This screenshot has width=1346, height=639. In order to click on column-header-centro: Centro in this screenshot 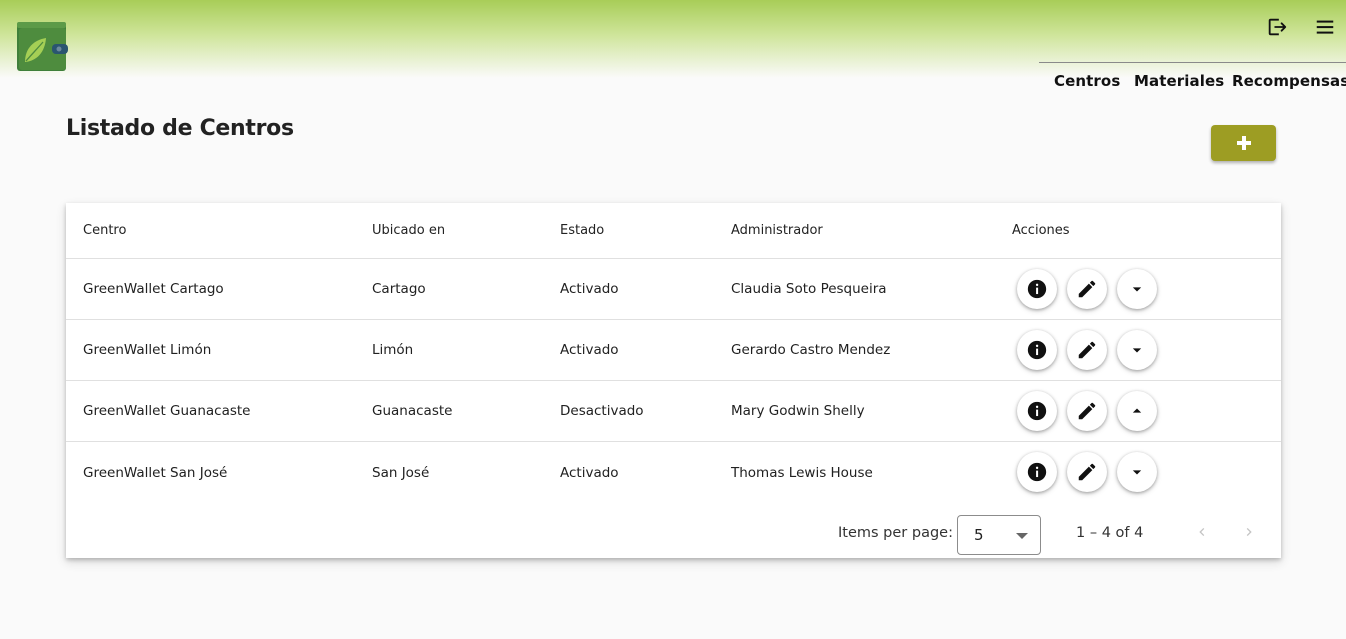, I will do `click(104, 230)`.